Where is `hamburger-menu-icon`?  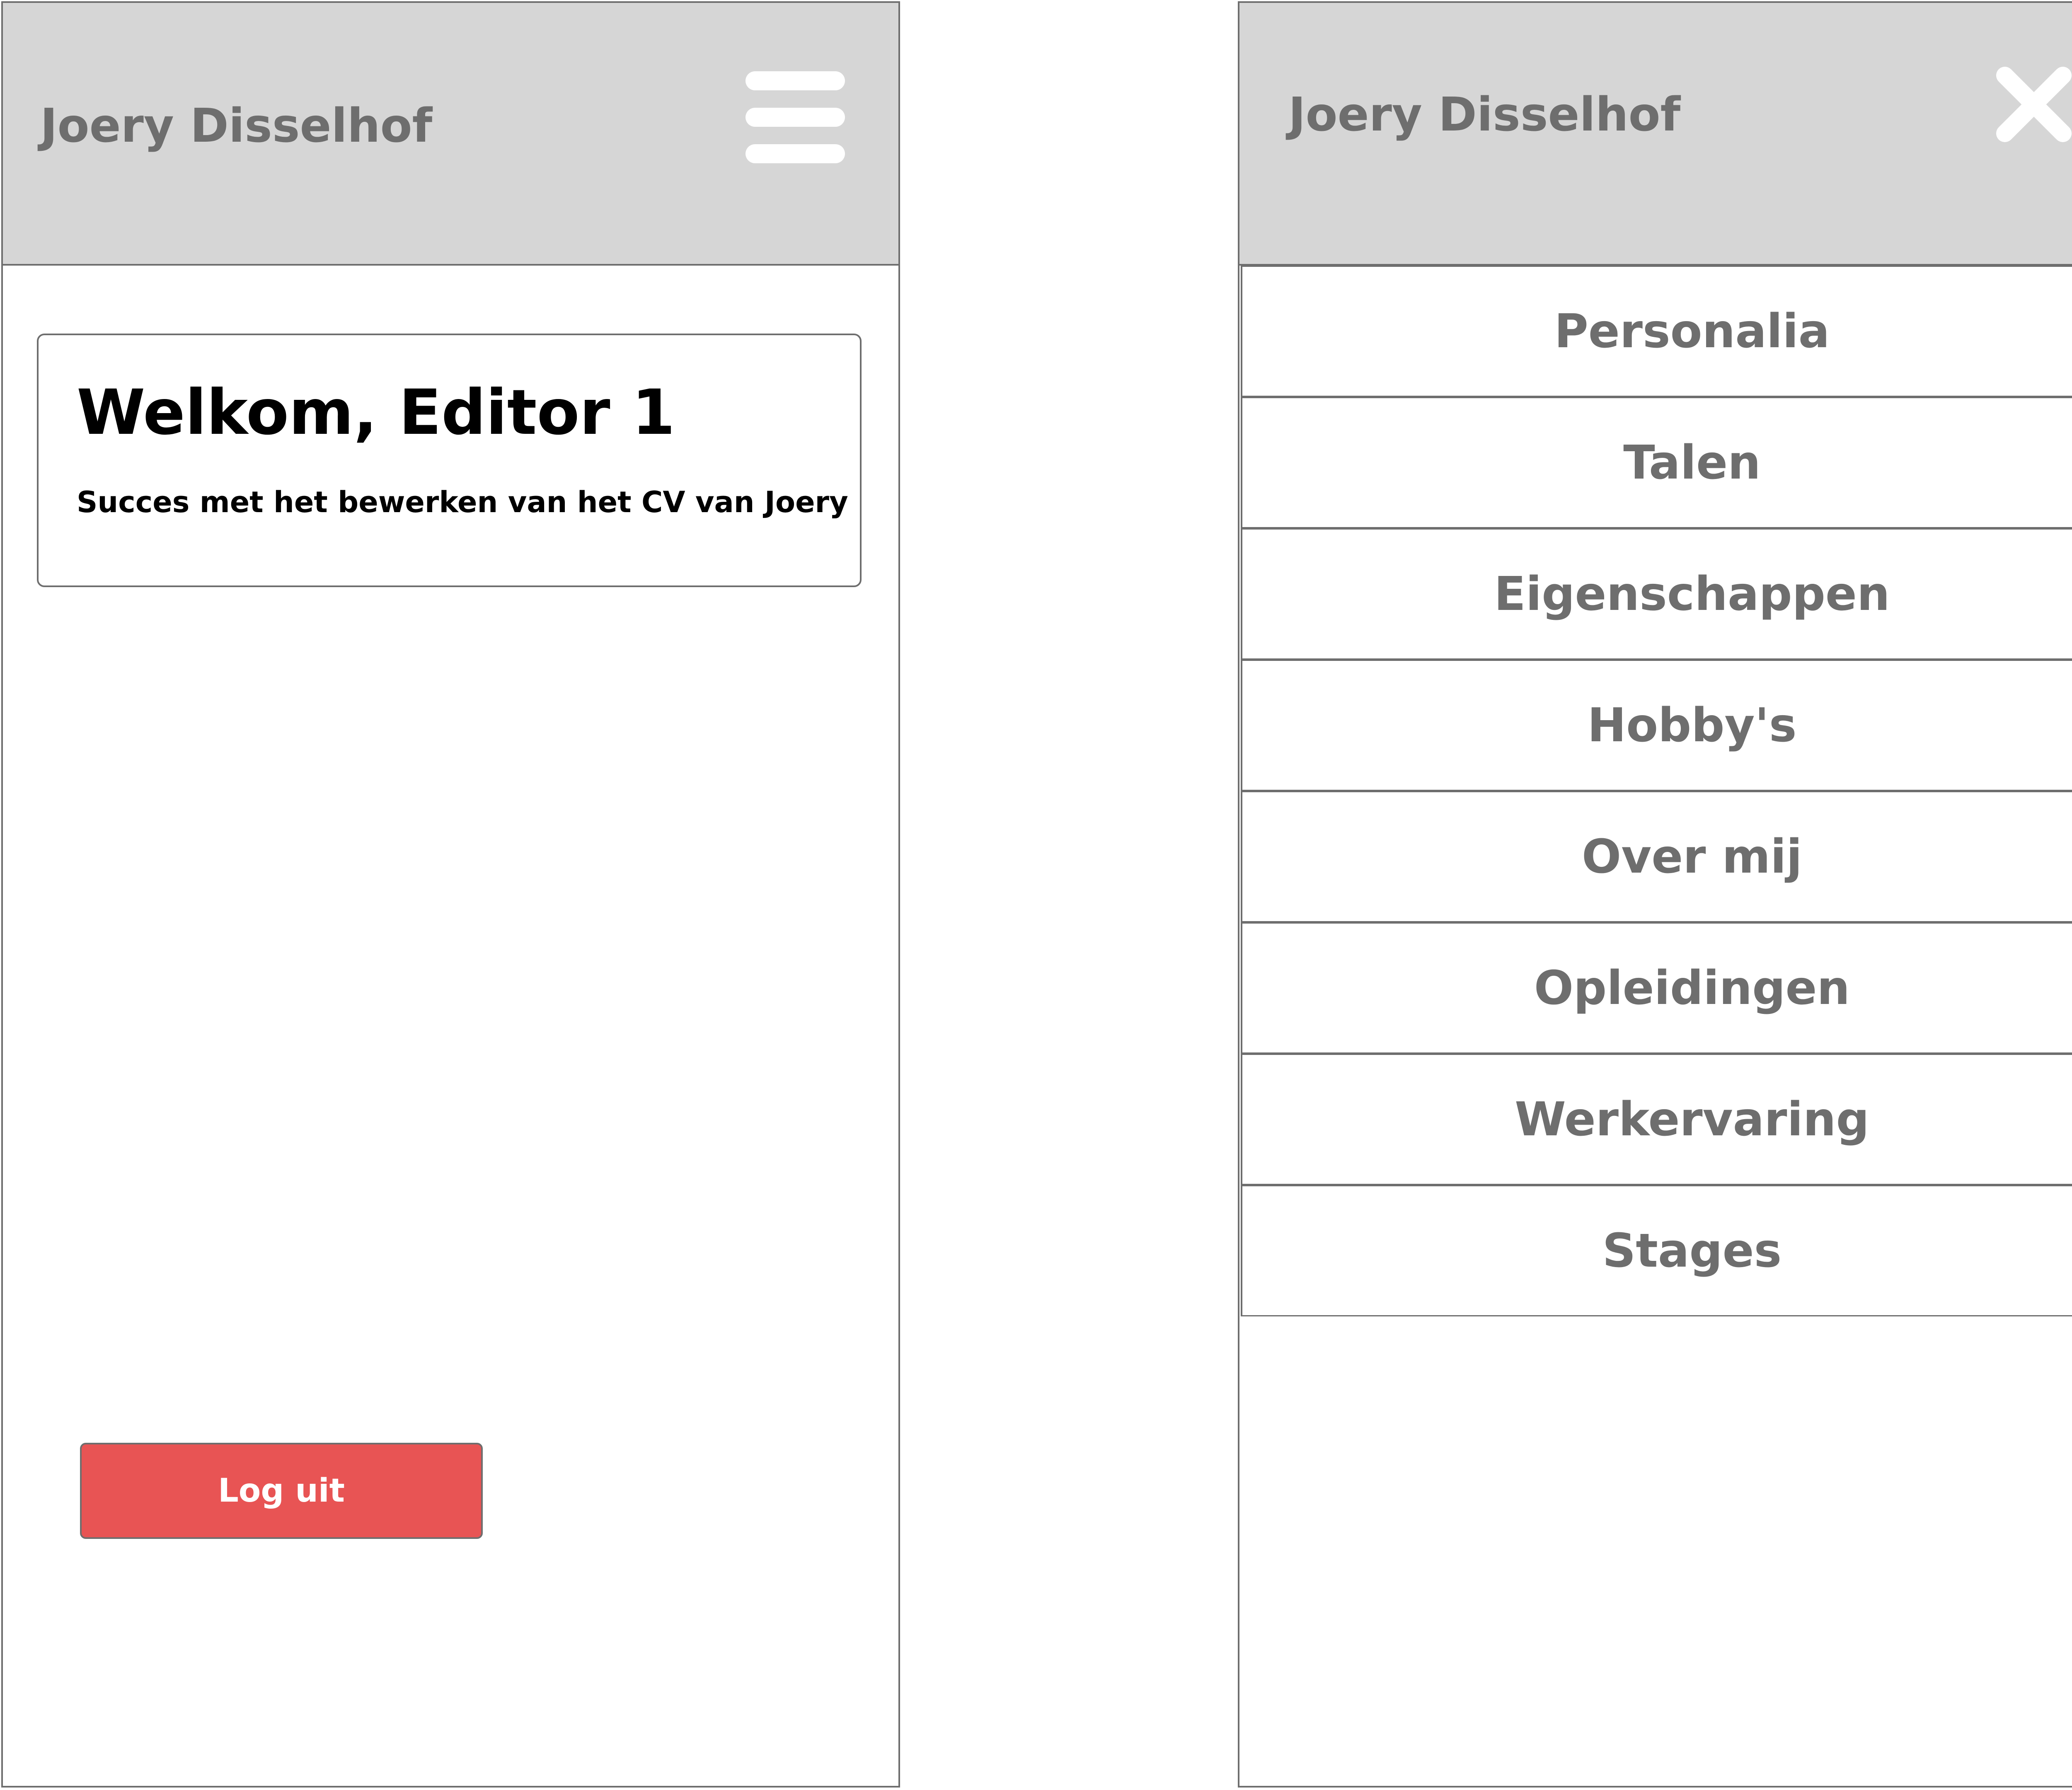
hamburger-menu-icon is located at coordinates (795, 117).